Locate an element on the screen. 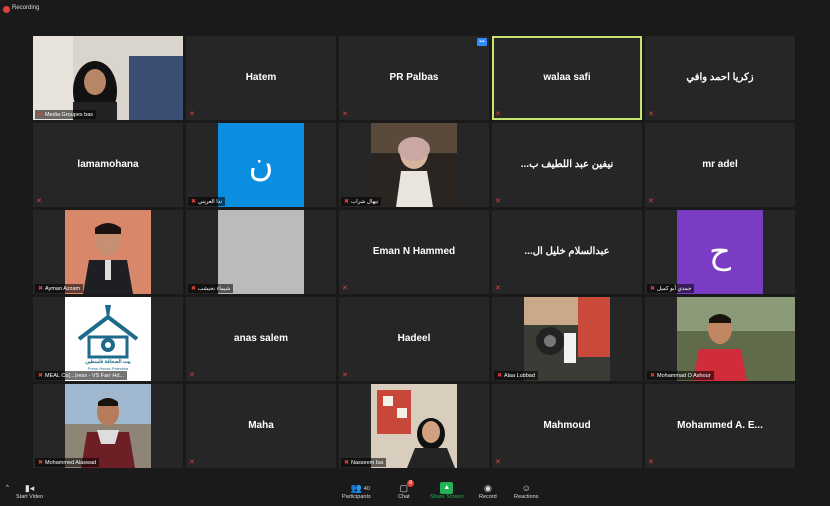 Image resolution: width=830 pixels, height=506 pixels. participant-name: lamamohana is located at coordinates (108, 164).